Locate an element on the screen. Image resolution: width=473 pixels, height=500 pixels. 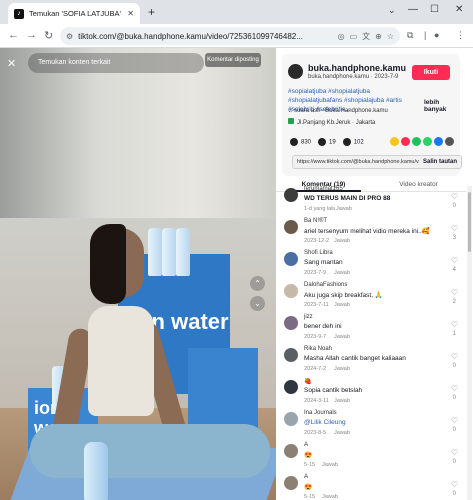
forward-icon: → is located at coordinates (31, 35).